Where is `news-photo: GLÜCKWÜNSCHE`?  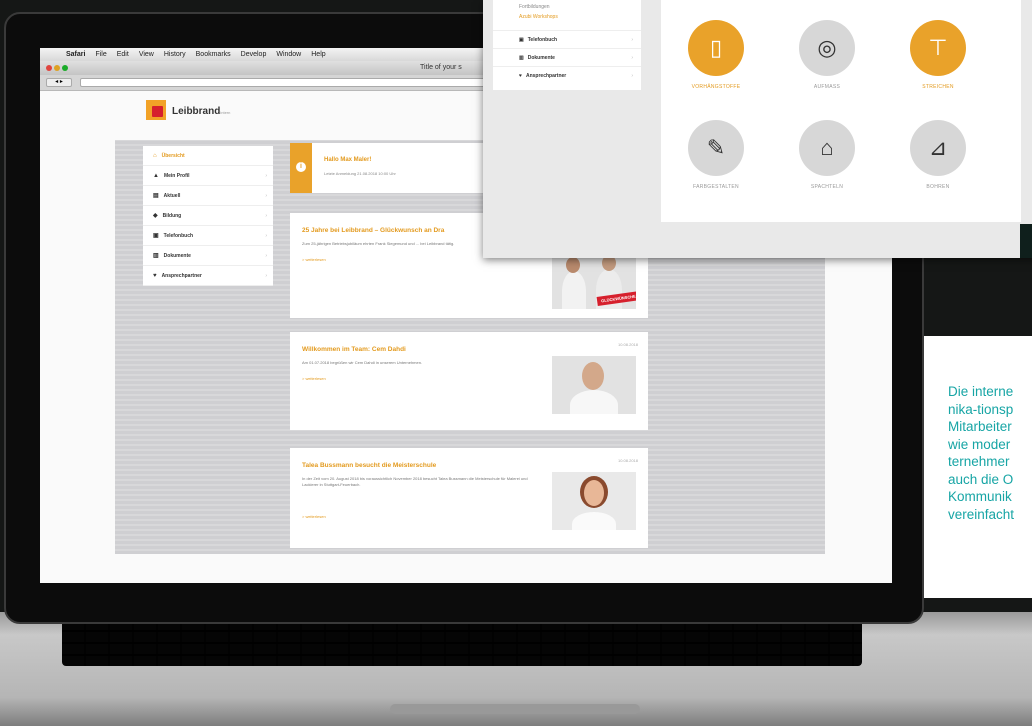 news-photo: GLÜCKWÜNSCHE is located at coordinates (594, 280).